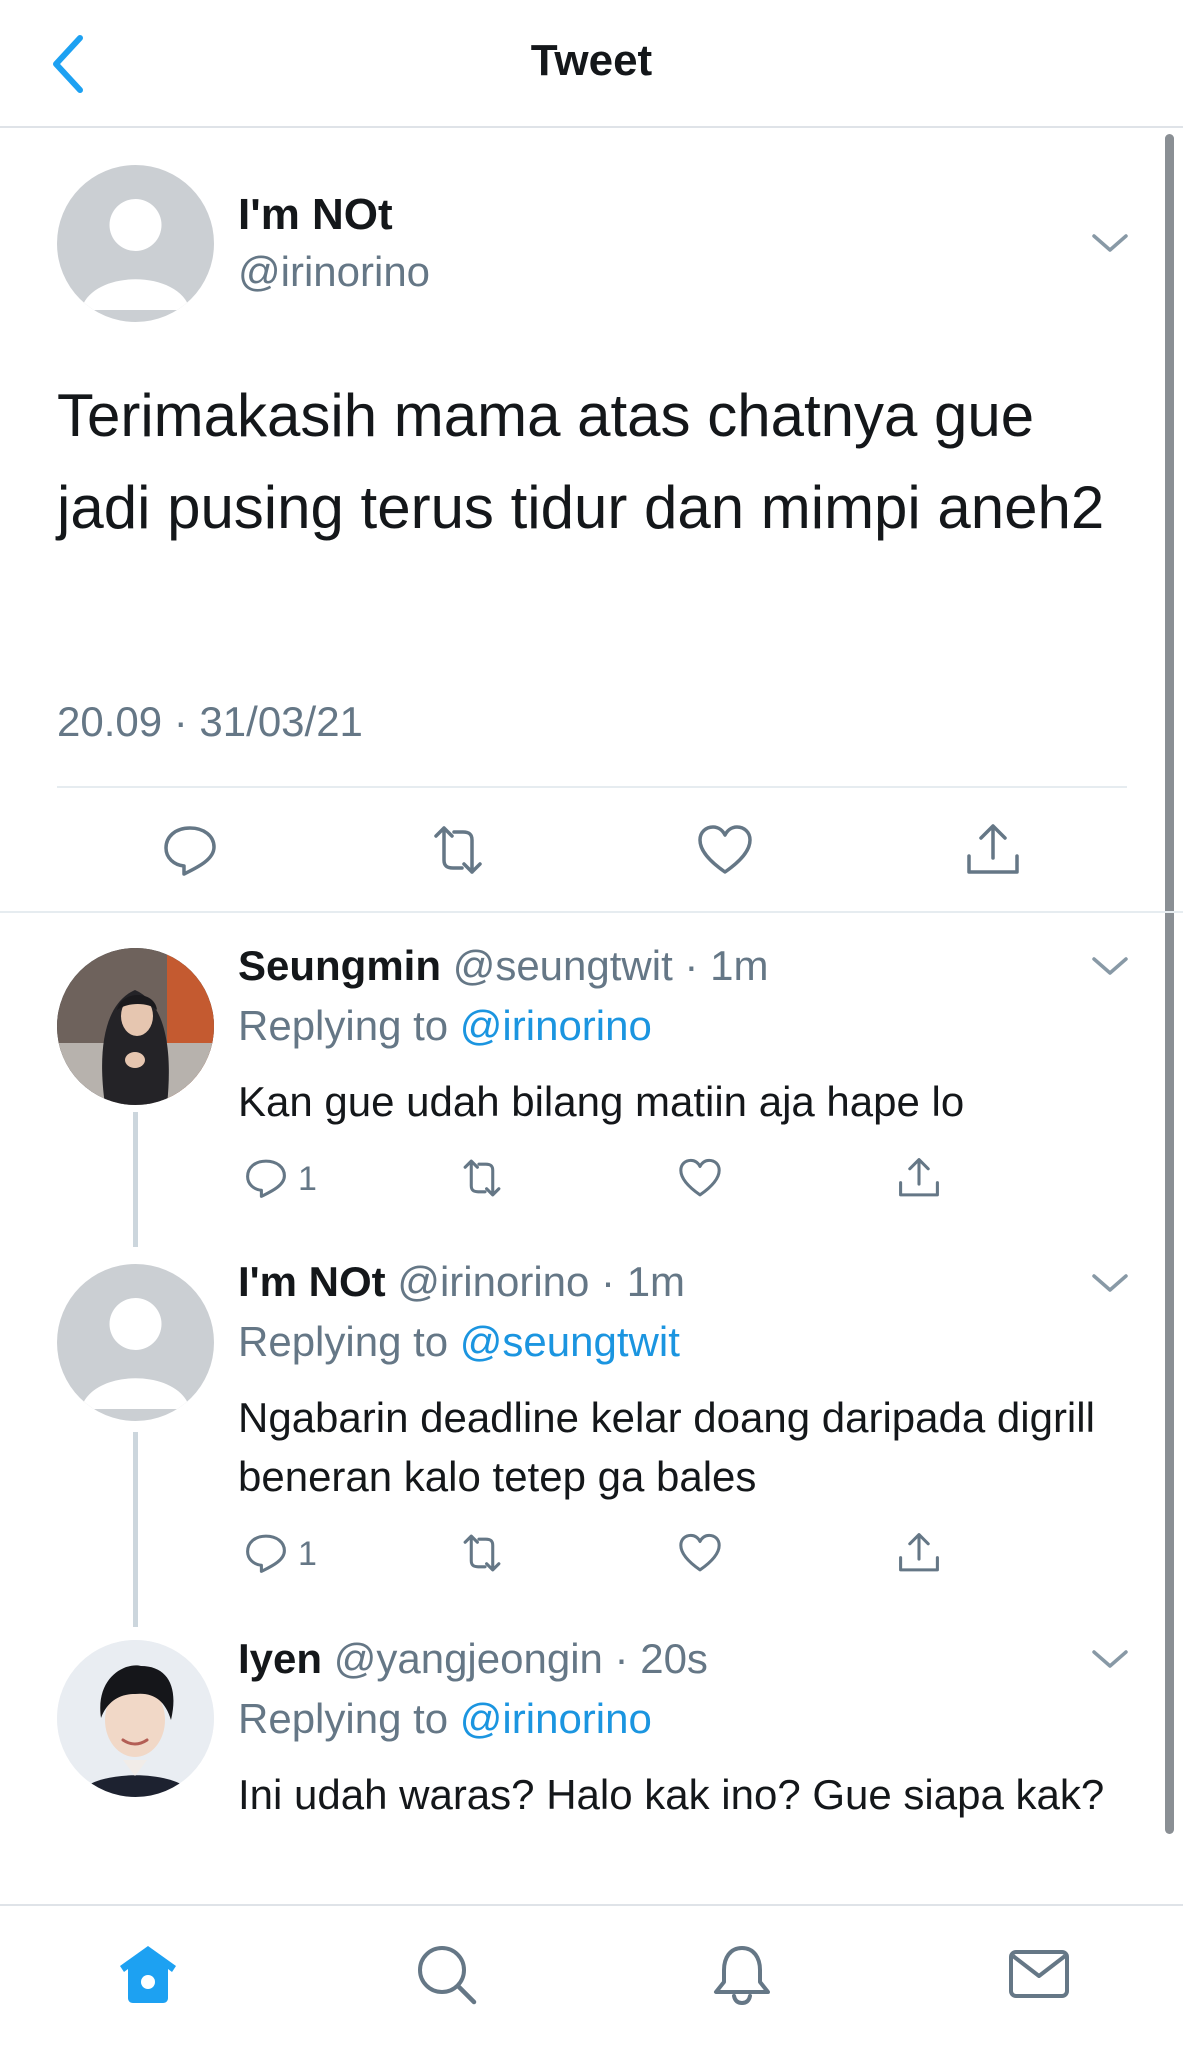  I want to click on messages-icon, so click(1039, 1974).